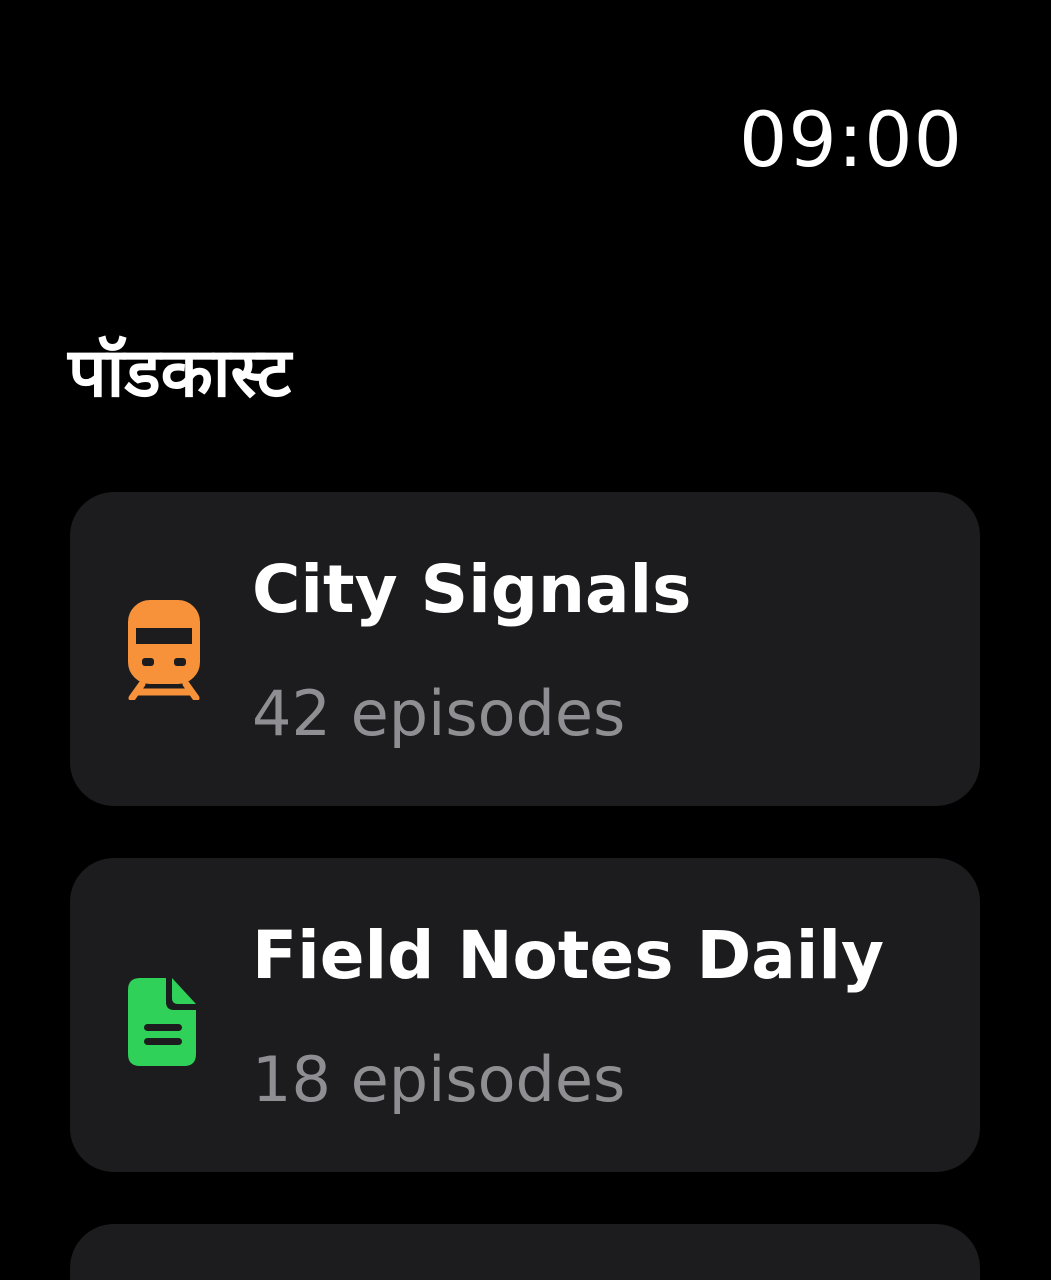 The width and height of the screenshot is (1051, 1280). Describe the element at coordinates (180, 373) in the screenshot. I see `page-title: पॉडकास्ट` at that location.